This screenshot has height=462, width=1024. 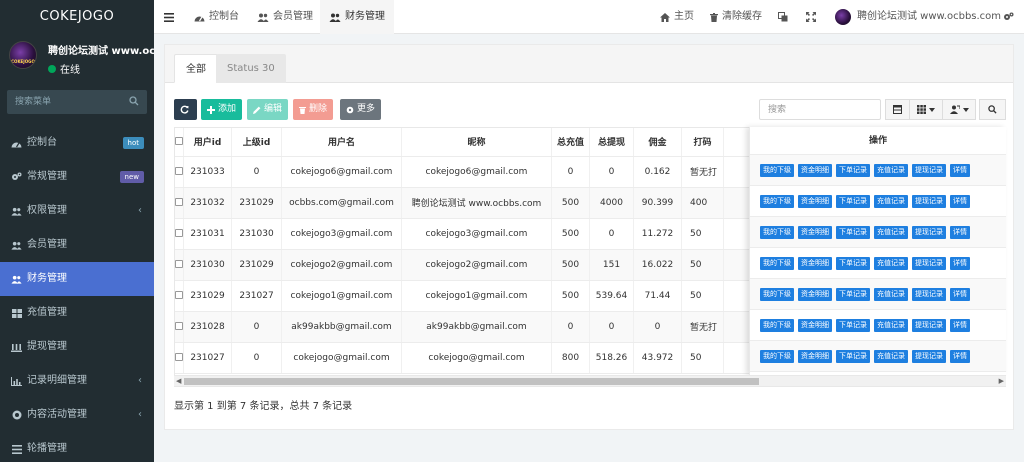 I want to click on clear-cache-button: 清除缓存, so click(x=736, y=17).